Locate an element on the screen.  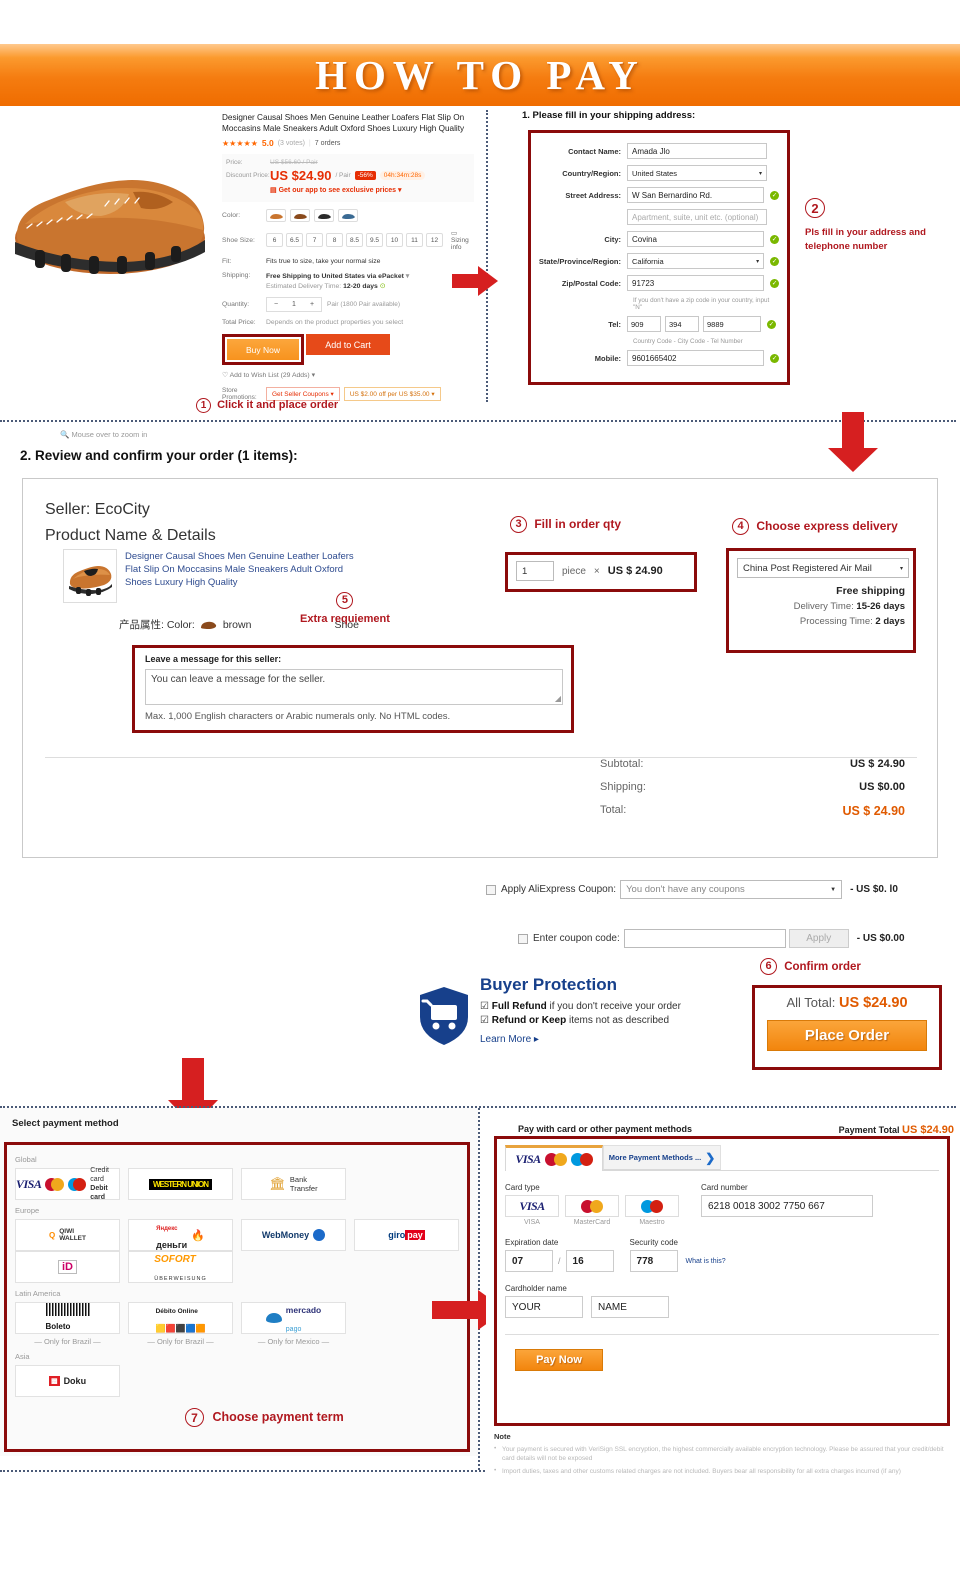
buyer-protection-title: Buyer Protection is located at coordinates (548, 984).